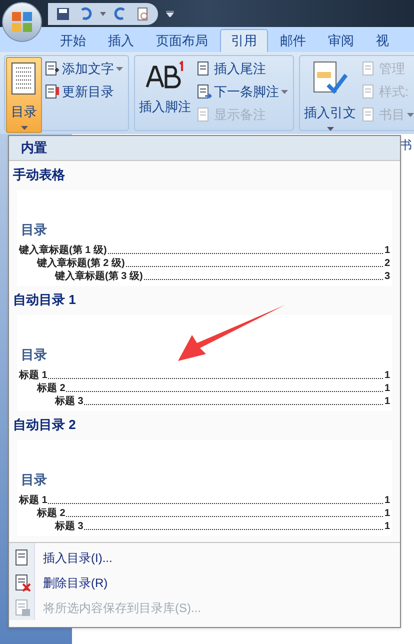  What do you see at coordinates (165, 76) in the screenshot?
I see `superscript-letters-icon` at bounding box center [165, 76].